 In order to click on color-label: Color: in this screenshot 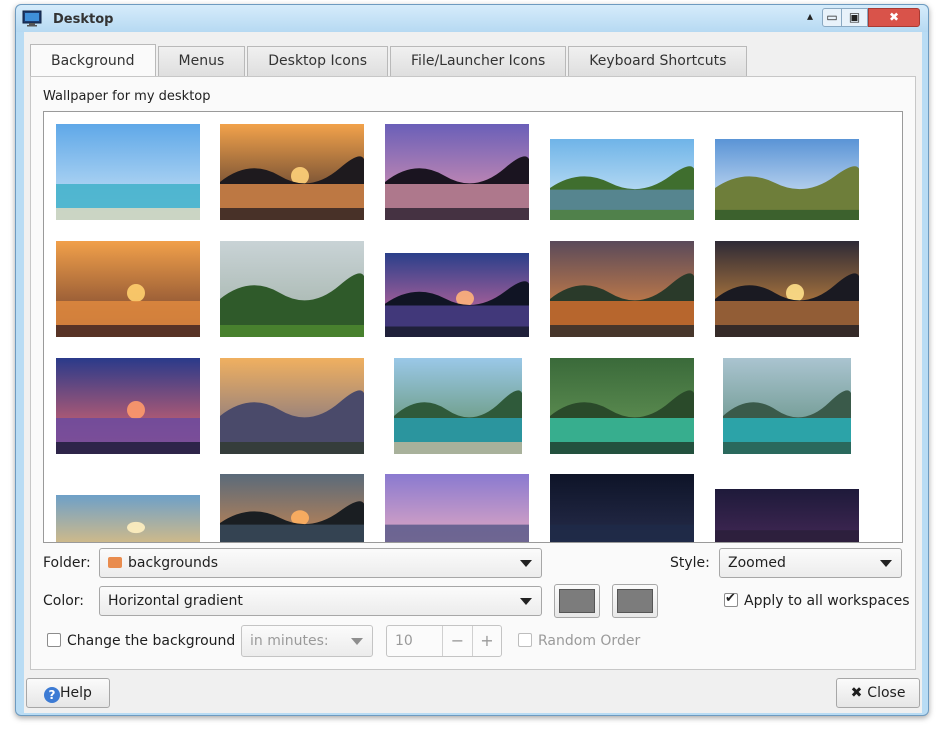, I will do `click(64, 601)`.